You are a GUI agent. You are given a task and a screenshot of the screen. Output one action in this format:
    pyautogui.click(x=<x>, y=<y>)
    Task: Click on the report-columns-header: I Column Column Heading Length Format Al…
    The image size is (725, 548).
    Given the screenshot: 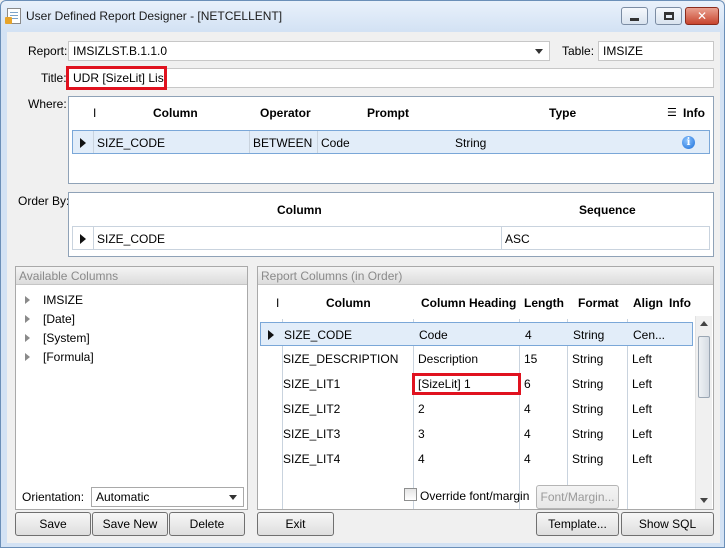 What is the action you would take?
    pyautogui.click(x=485, y=301)
    